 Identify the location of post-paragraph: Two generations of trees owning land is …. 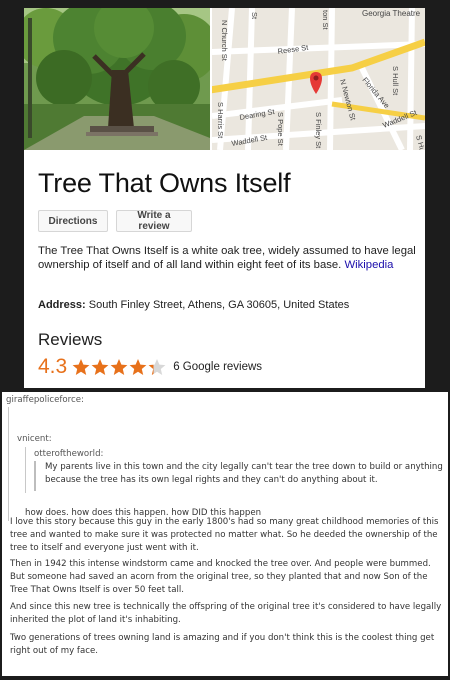
(222, 644).